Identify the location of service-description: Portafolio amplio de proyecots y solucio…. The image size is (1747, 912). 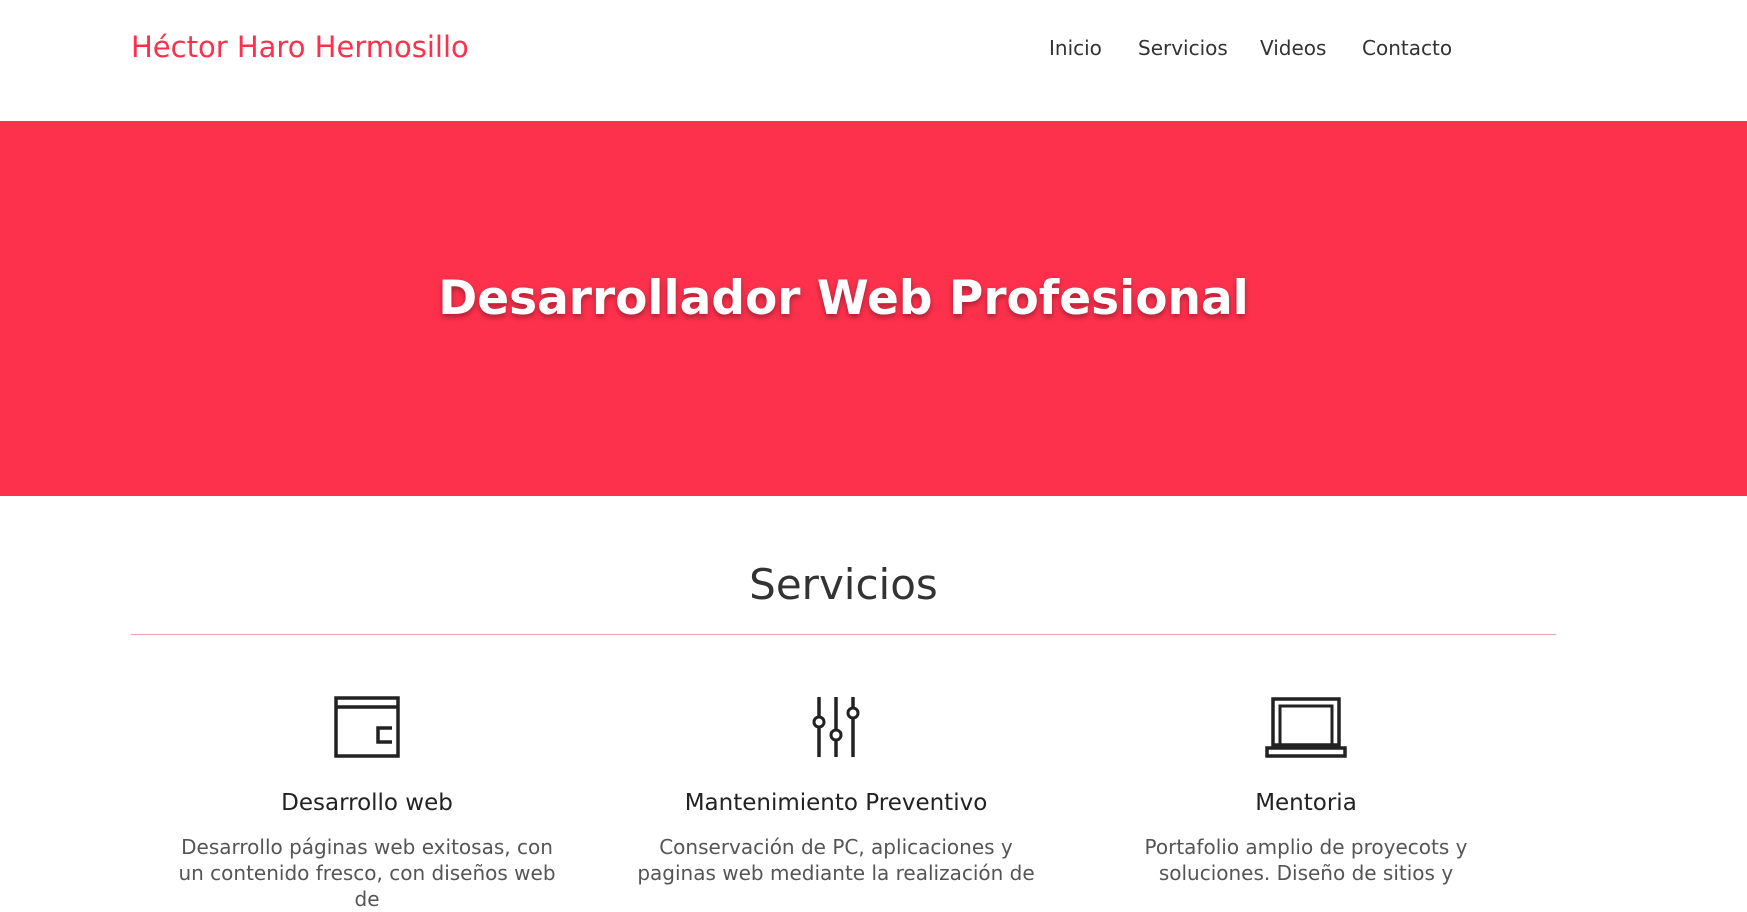
(1306, 860).